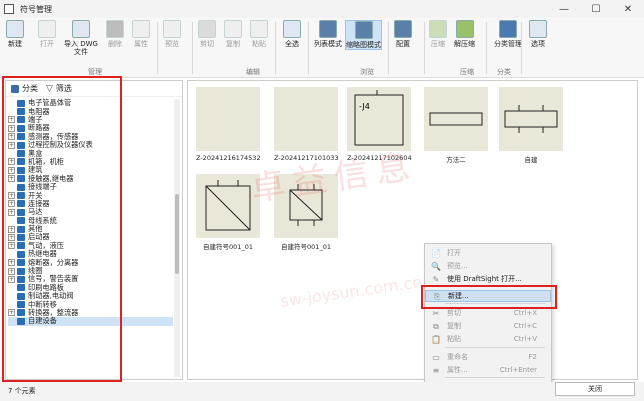 The image size is (644, 401). I want to click on copy-icon, so click(233, 29).